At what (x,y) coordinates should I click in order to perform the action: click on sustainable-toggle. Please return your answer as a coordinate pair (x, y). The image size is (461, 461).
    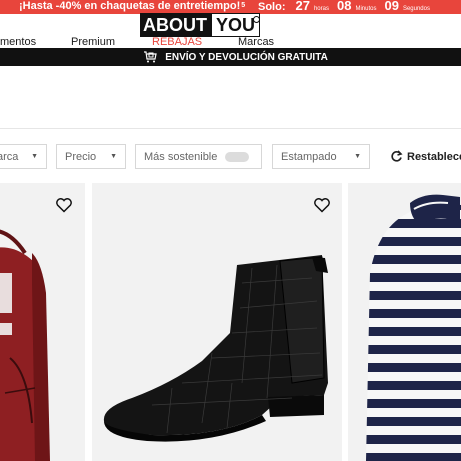
    Looking at the image, I should click on (237, 156).